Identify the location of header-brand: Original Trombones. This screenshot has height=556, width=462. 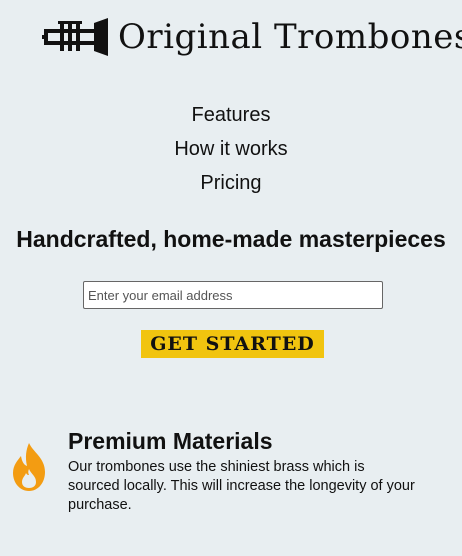
(252, 37).